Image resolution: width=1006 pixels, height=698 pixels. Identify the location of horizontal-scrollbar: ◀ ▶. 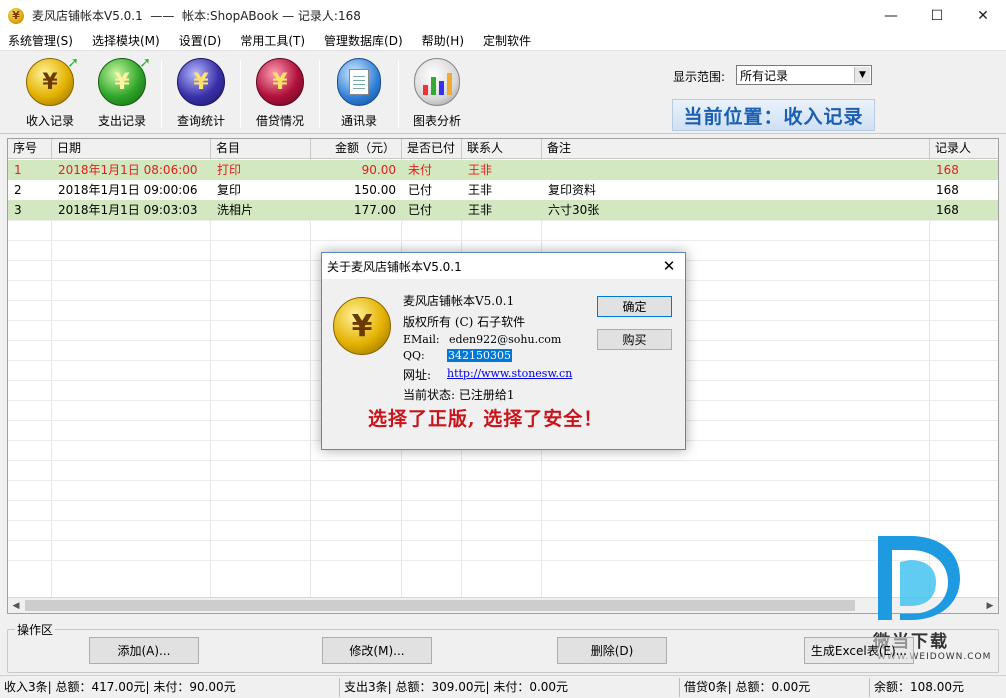
(503, 605).